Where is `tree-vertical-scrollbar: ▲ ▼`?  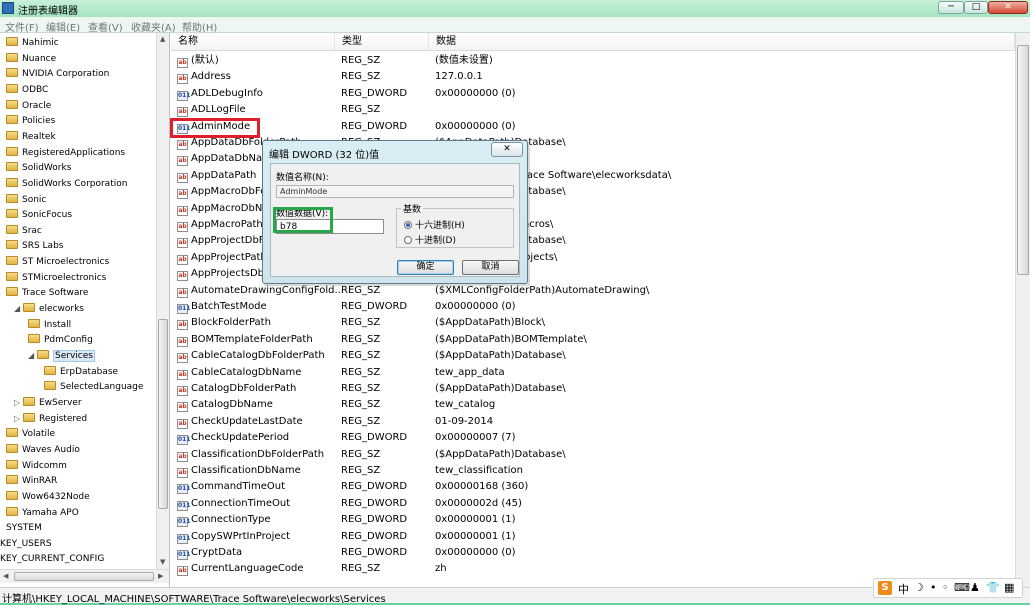
tree-vertical-scrollbar: ▲ ▼ is located at coordinates (162, 301).